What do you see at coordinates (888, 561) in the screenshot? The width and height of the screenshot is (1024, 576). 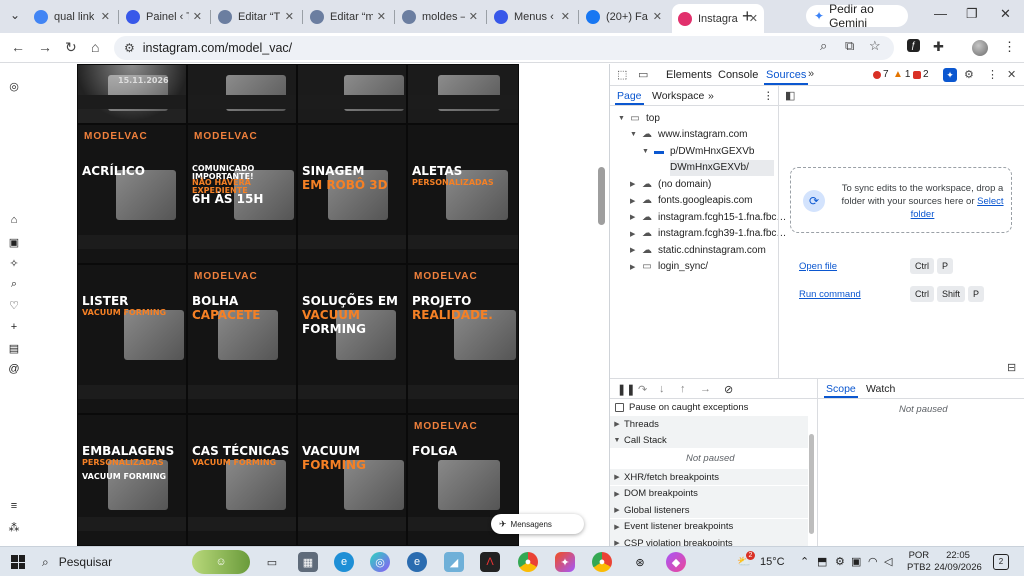 I see `volume-icon: ◁` at bounding box center [888, 561].